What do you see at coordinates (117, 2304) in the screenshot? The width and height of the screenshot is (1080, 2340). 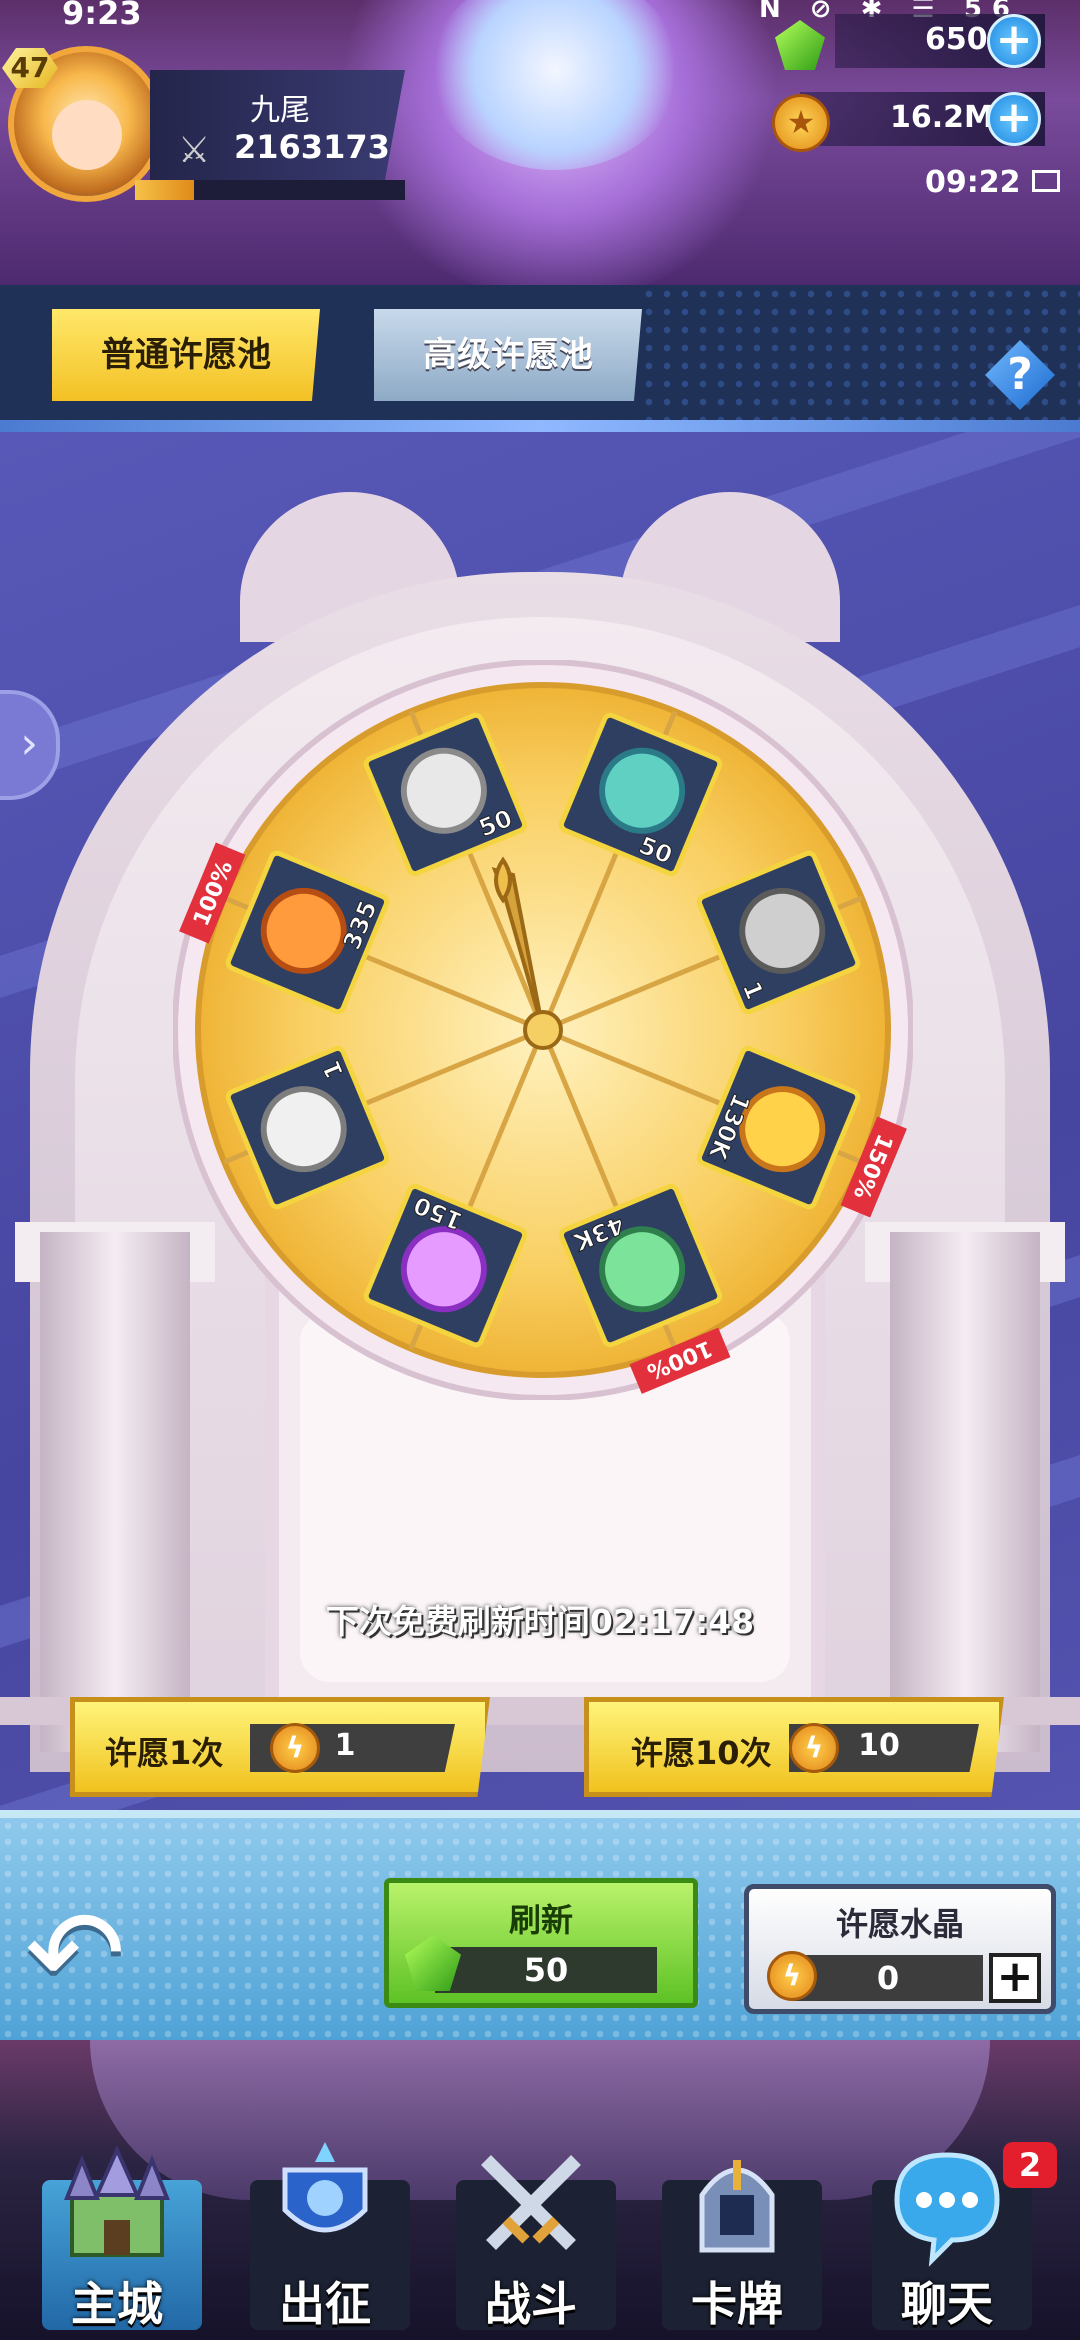 I see `nav-label: 主城` at bounding box center [117, 2304].